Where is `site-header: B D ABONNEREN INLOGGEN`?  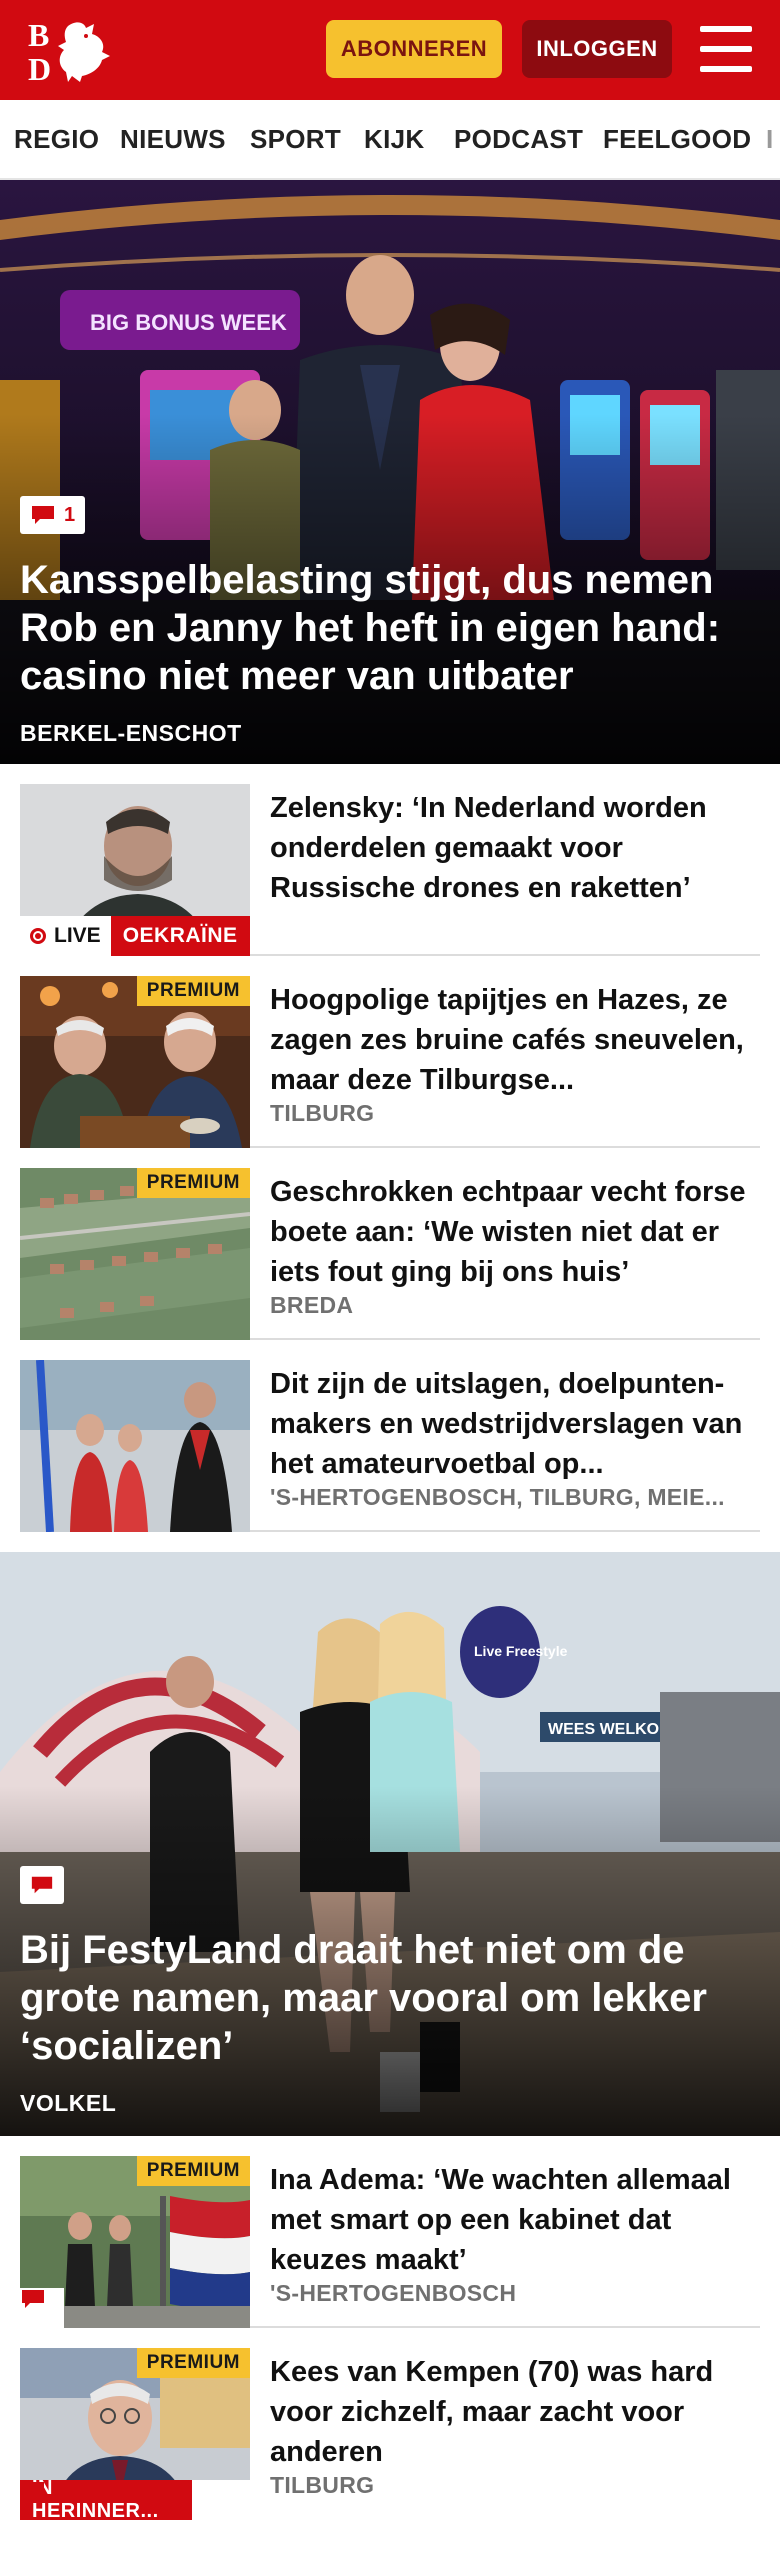 site-header: B D ABONNEREN INLOGGEN is located at coordinates (390, 50).